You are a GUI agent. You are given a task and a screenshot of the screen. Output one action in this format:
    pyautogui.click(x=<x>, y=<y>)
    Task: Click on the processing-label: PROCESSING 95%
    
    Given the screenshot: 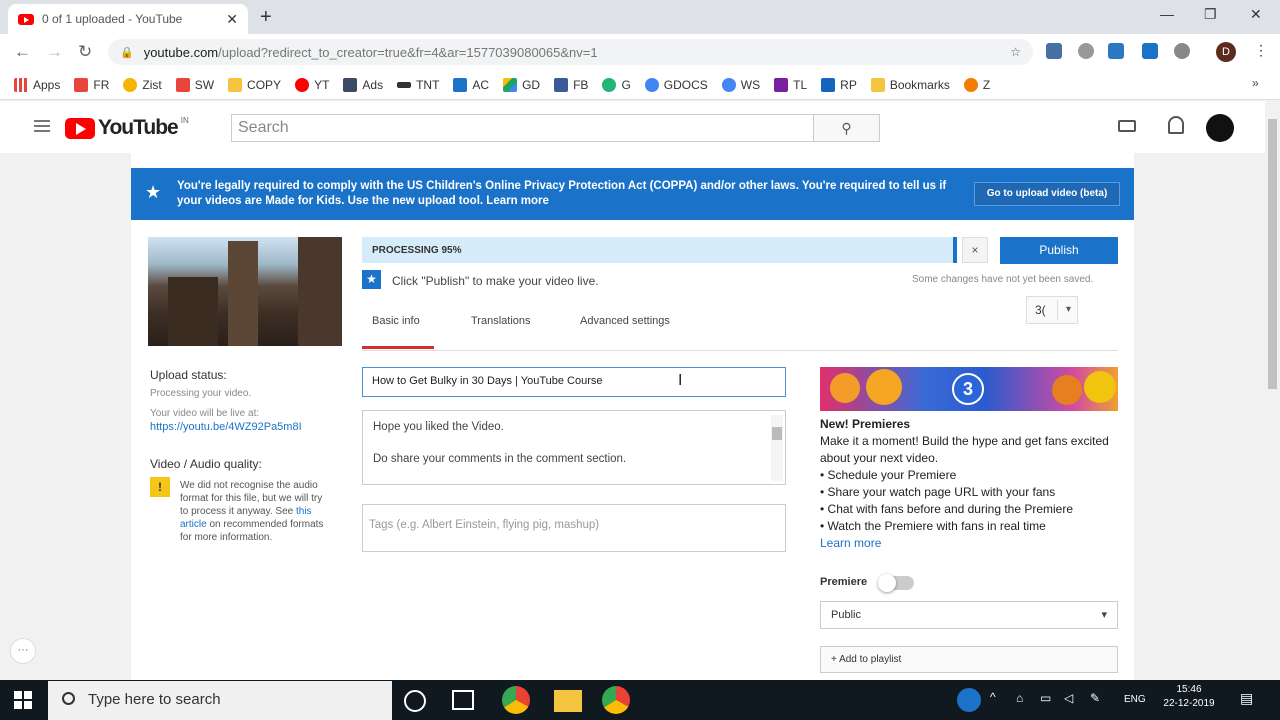 What is the action you would take?
    pyautogui.click(x=417, y=250)
    